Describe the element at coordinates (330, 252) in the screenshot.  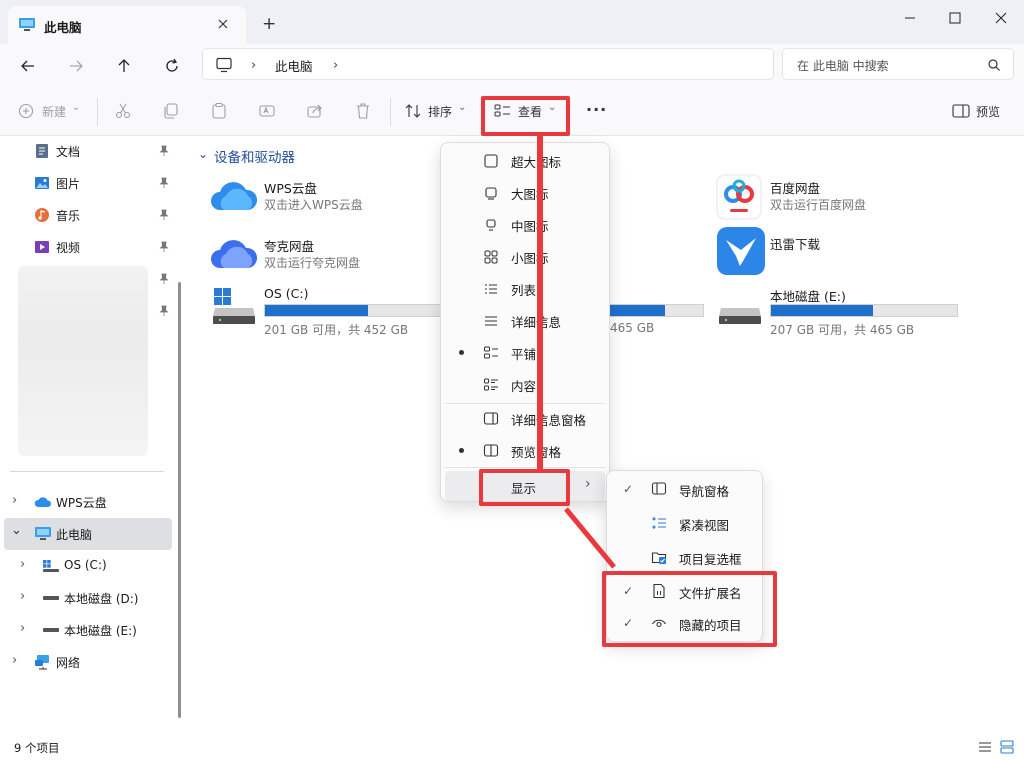
I see `item-quark-cloud: 夸克网盘 双击运行夸克网盘` at that location.